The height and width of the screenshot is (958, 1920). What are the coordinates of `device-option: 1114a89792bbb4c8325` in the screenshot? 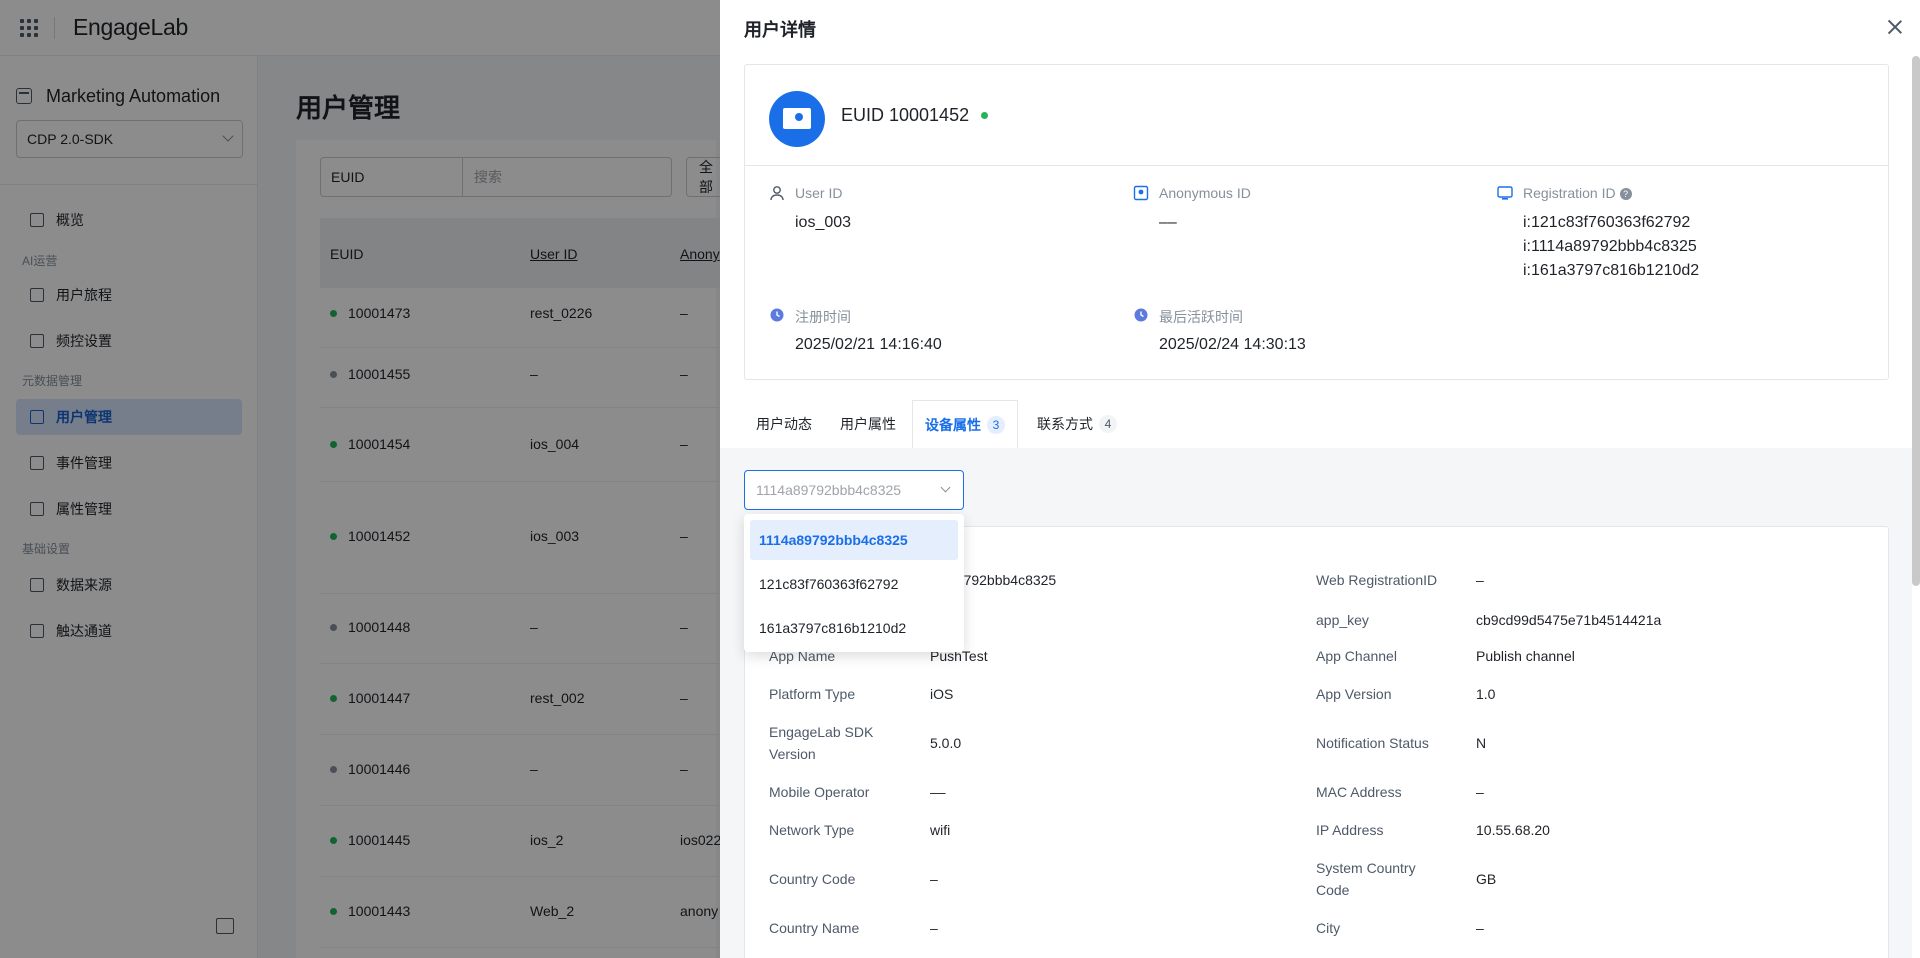 It's located at (854, 540).